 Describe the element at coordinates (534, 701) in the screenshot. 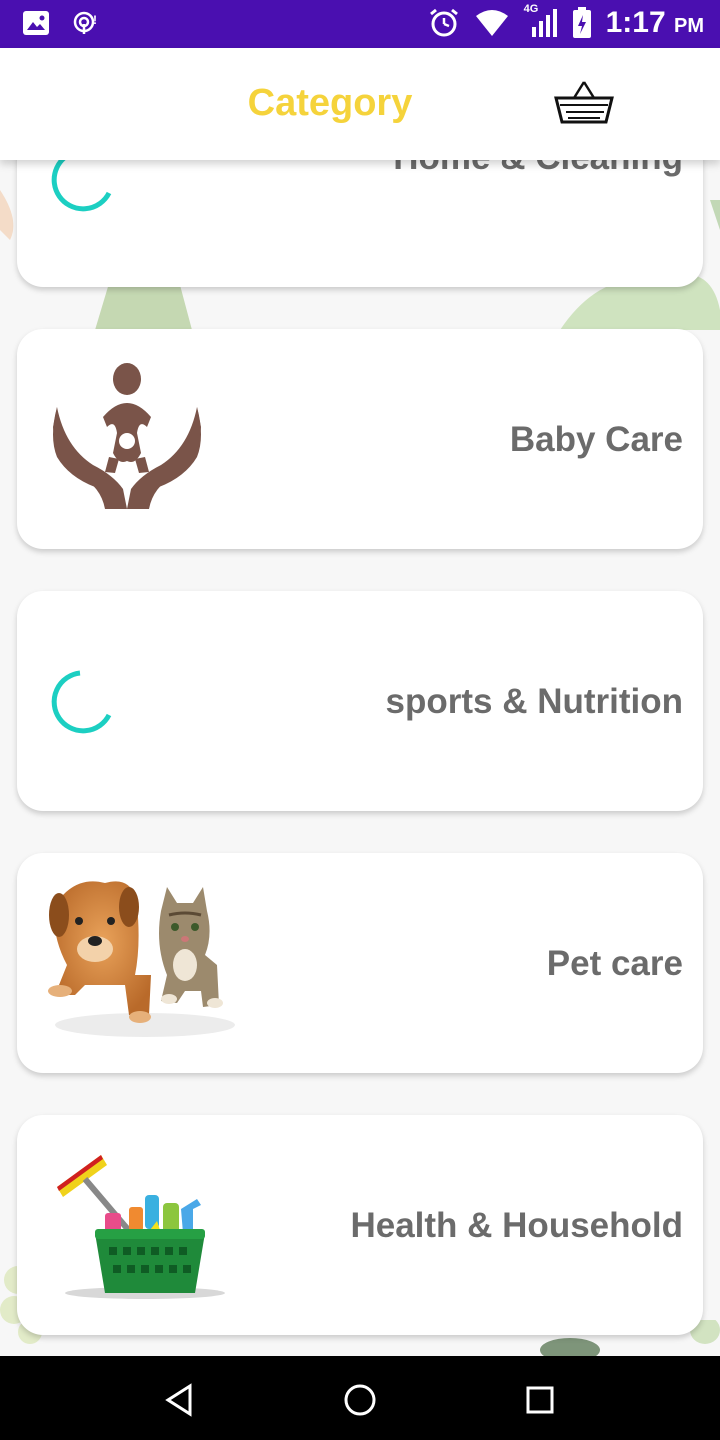

I see `category-label: sports & Nutrition` at that location.